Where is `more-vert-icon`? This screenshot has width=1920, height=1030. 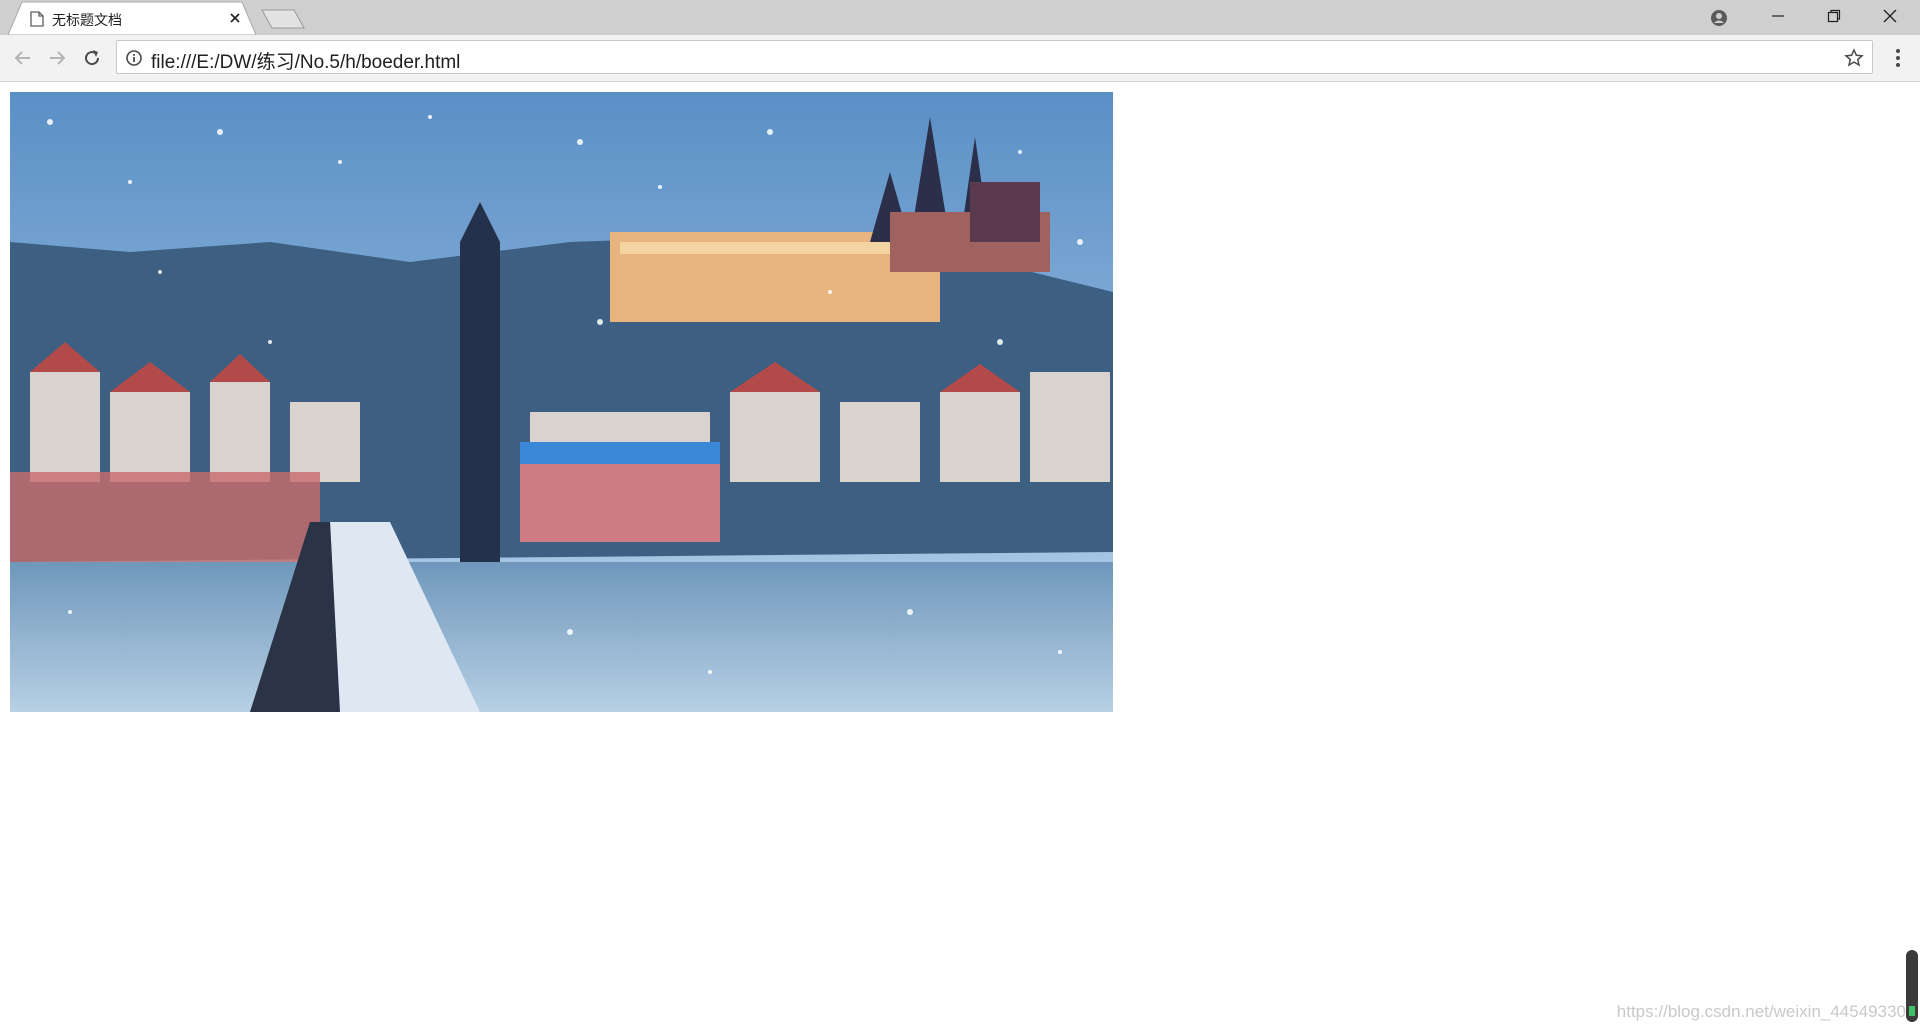
more-vert-icon is located at coordinates (1898, 58).